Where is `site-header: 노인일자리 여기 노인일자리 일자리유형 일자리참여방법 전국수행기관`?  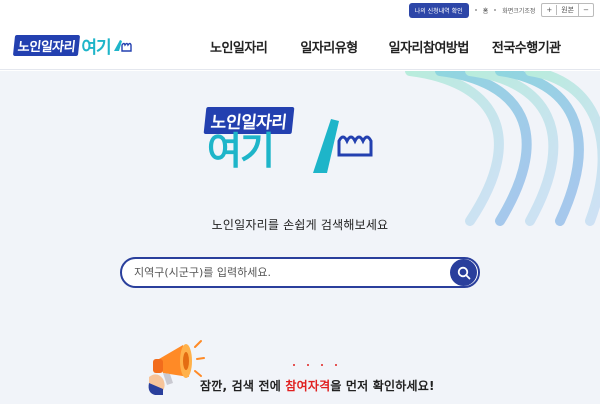 site-header: 노인일자리 여기 노인일자리 일자리유형 일자리참여방법 전국수행기관 is located at coordinates (300, 45).